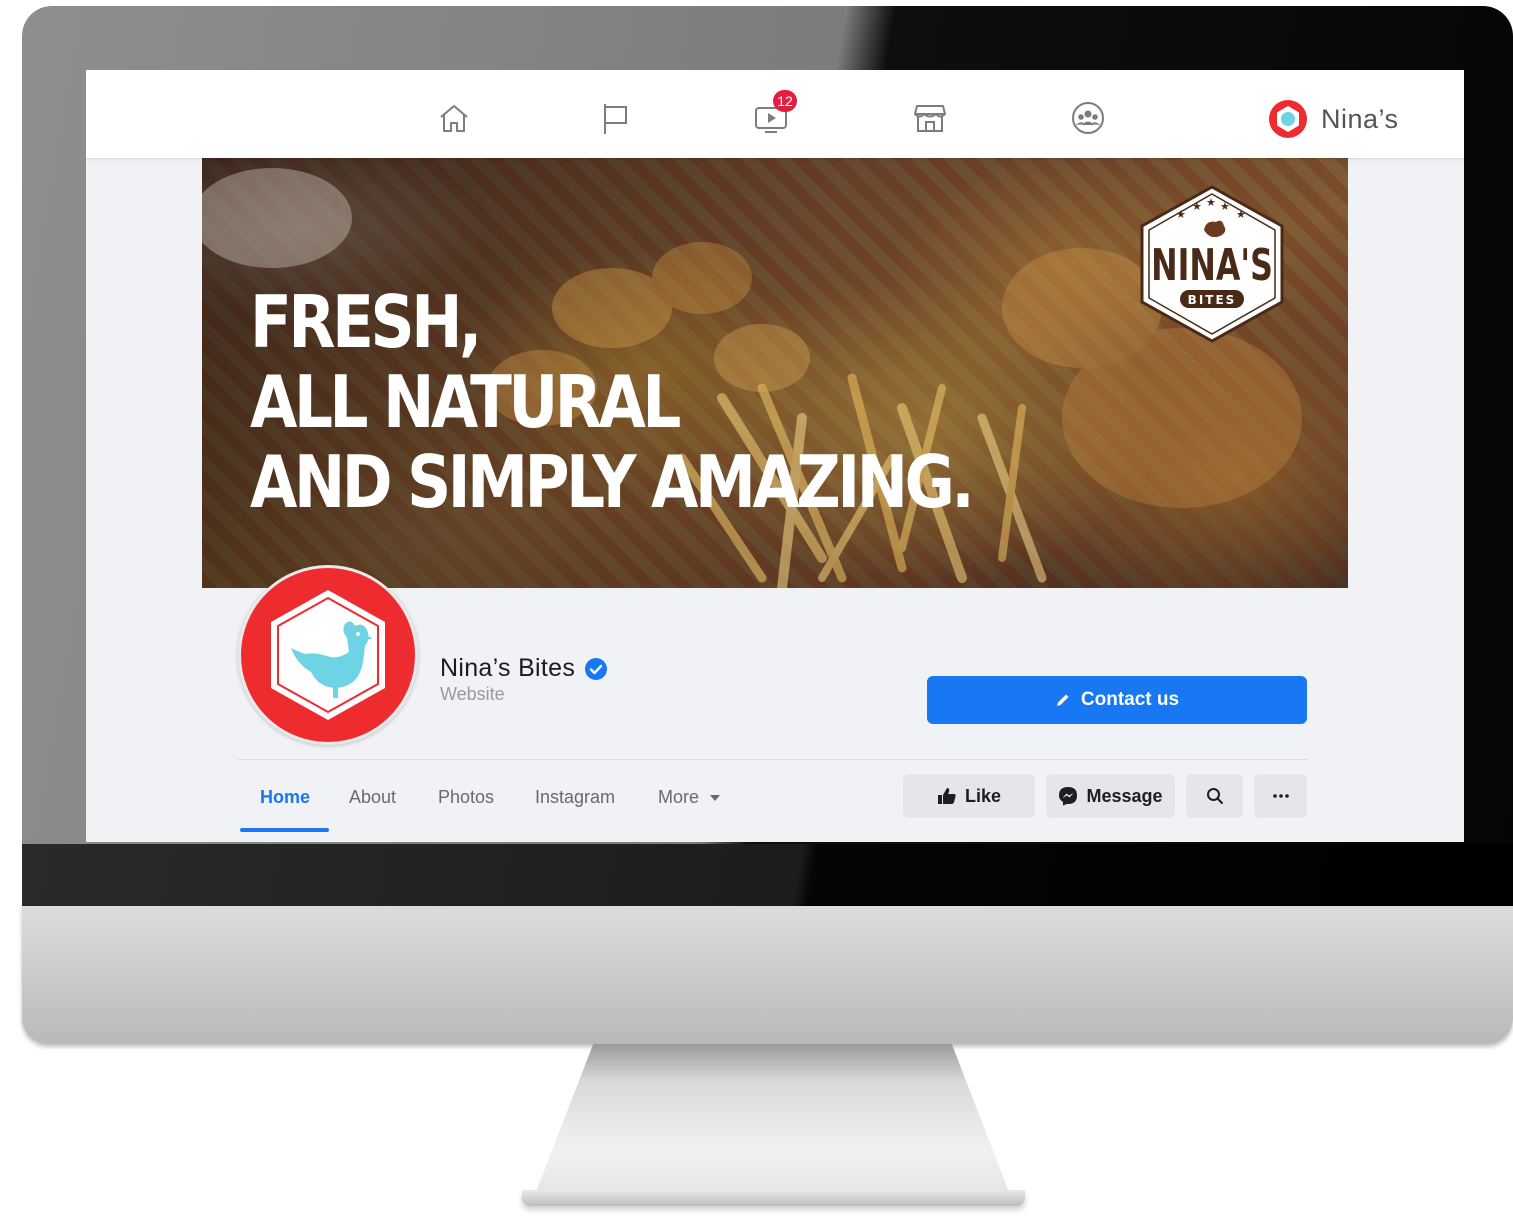 The height and width of the screenshot is (1218, 1513). Describe the element at coordinates (983, 795) in the screenshot. I see `like-label: Like` at that location.